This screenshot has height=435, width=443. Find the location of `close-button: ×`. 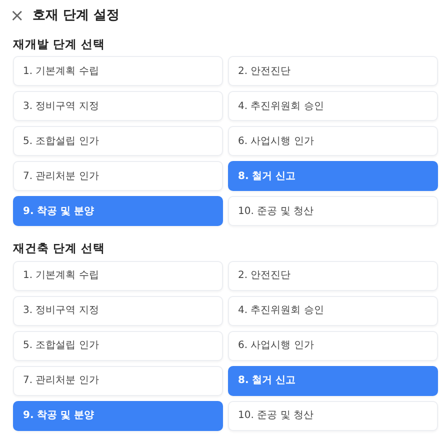

close-button: × is located at coordinates (17, 16).